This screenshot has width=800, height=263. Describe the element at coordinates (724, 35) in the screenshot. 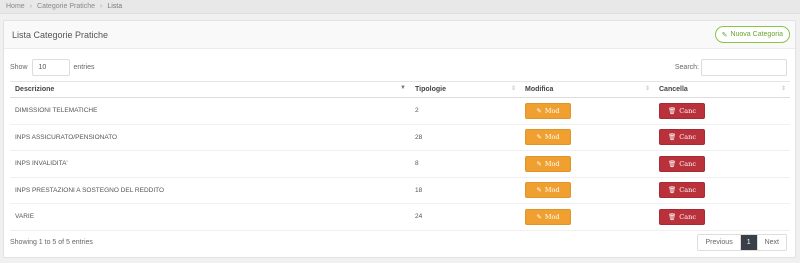

I see `pencil-icon: ✎` at that location.